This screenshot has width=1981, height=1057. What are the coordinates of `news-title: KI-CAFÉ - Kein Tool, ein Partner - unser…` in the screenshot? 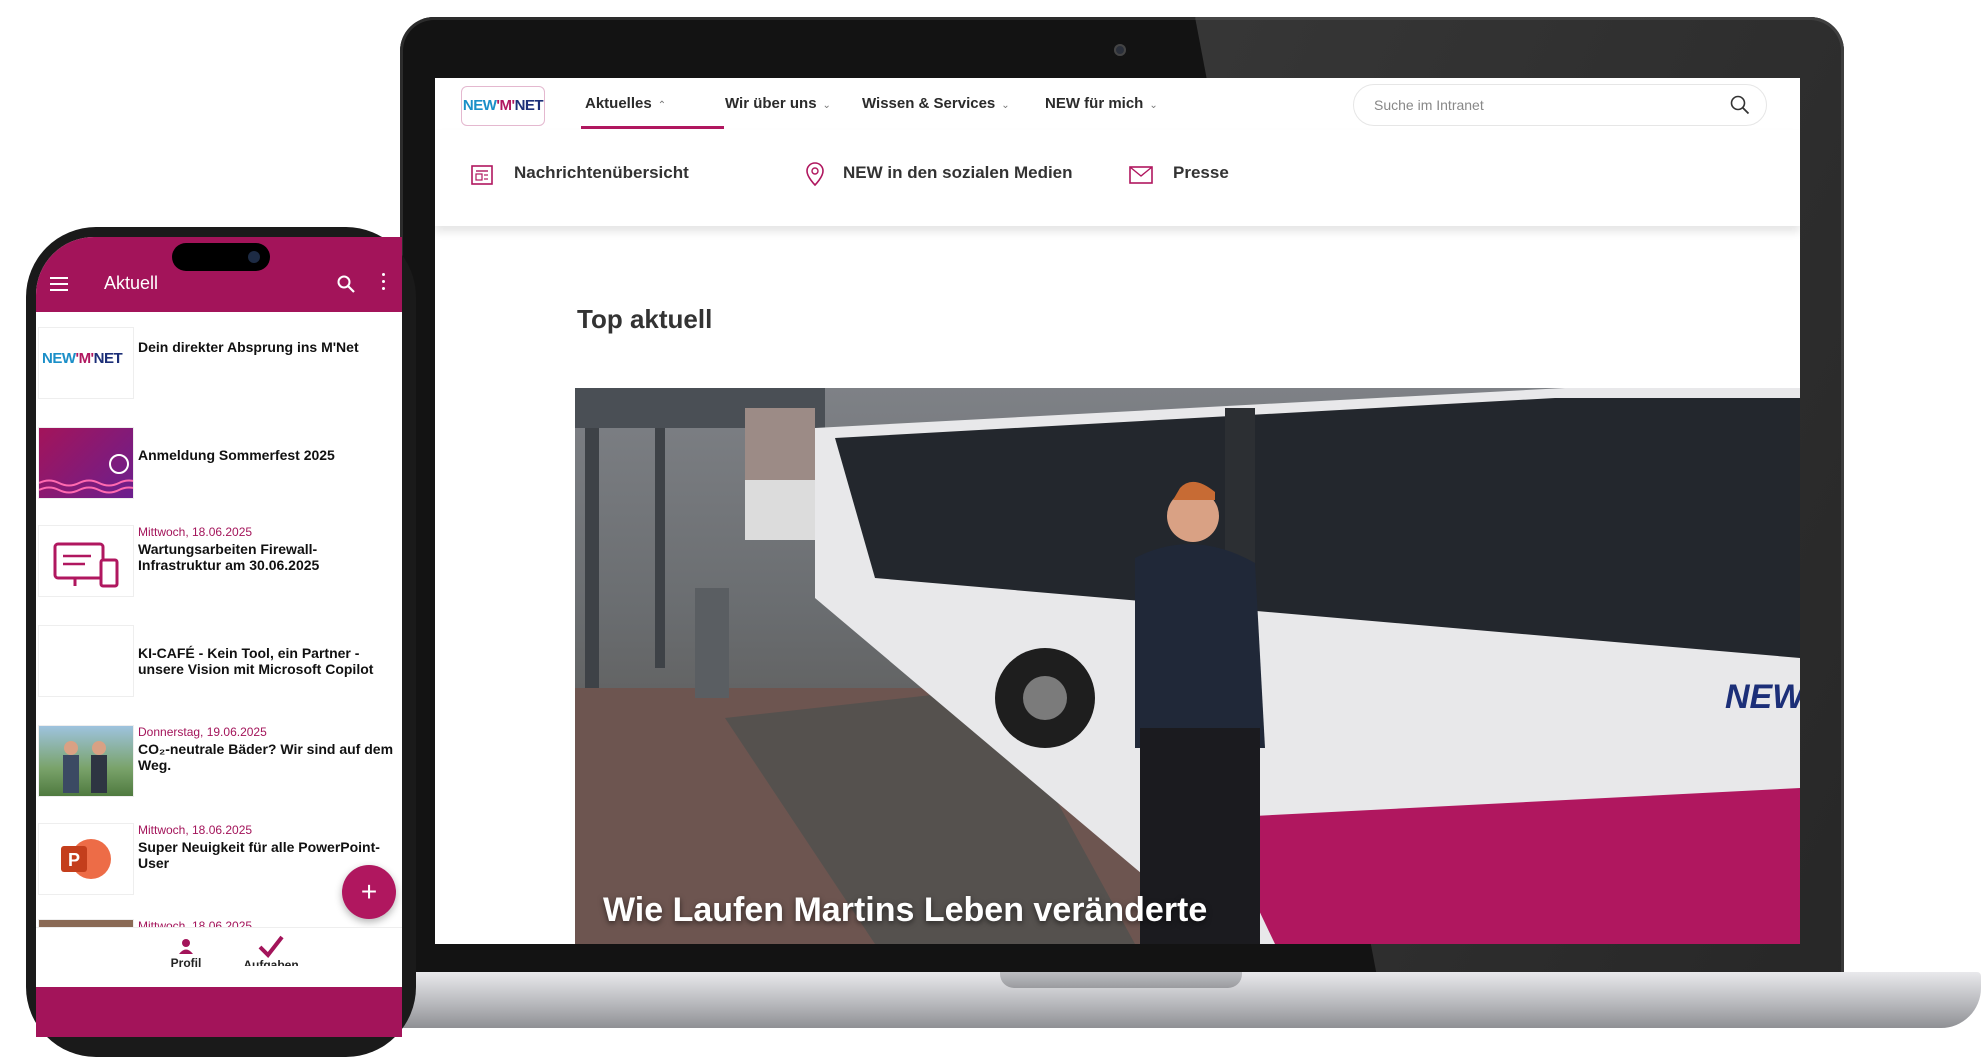 It's located at (256, 661).